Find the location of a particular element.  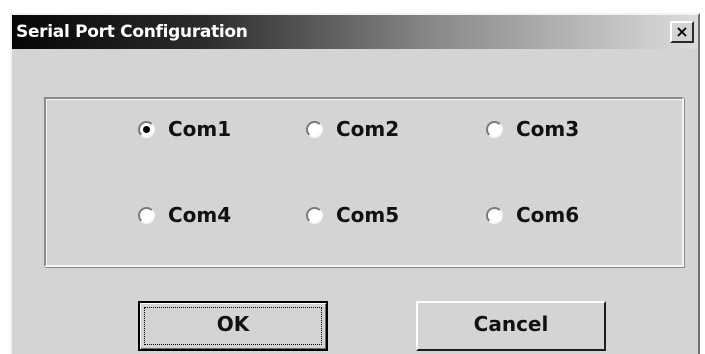

radio-label: Com3 is located at coordinates (548, 129).